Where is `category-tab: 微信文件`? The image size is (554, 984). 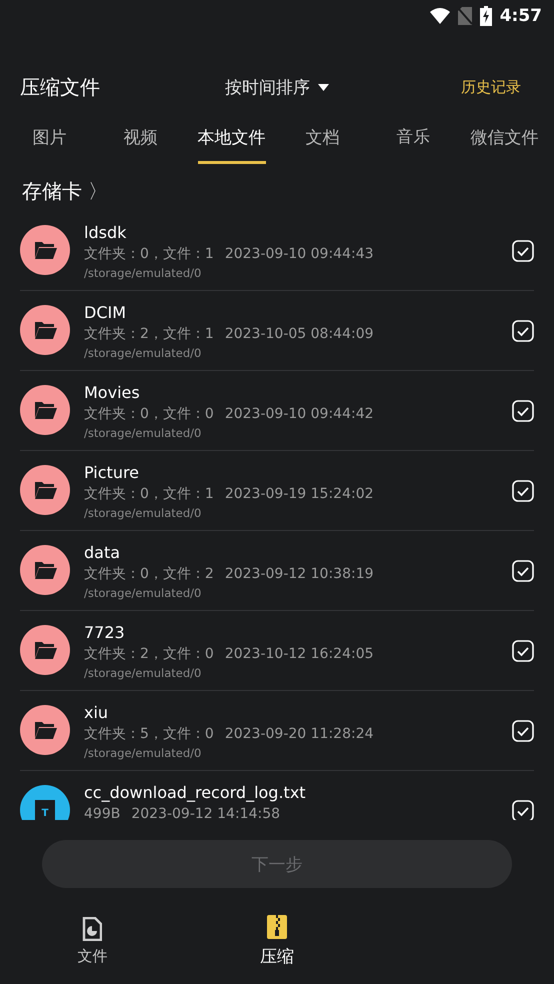 category-tab: 微信文件 is located at coordinates (504, 139).